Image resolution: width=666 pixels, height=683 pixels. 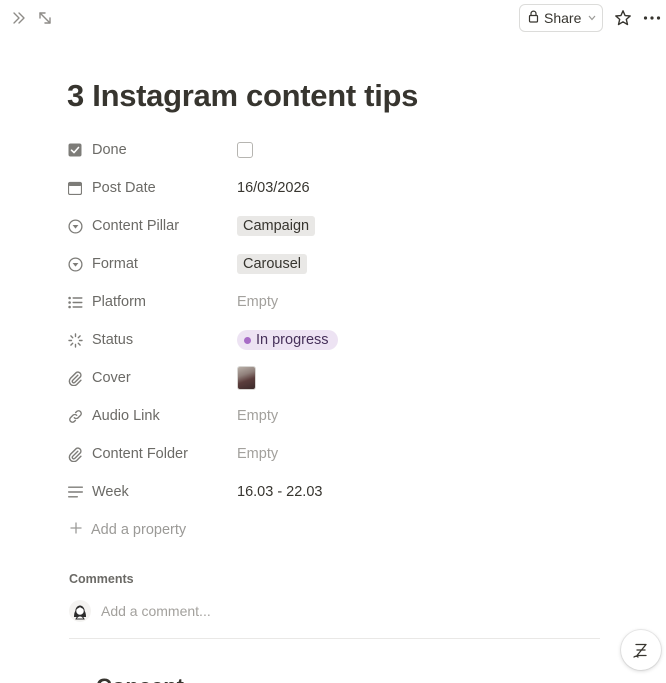 What do you see at coordinates (75, 302) in the screenshot?
I see `multi-select-icon` at bounding box center [75, 302].